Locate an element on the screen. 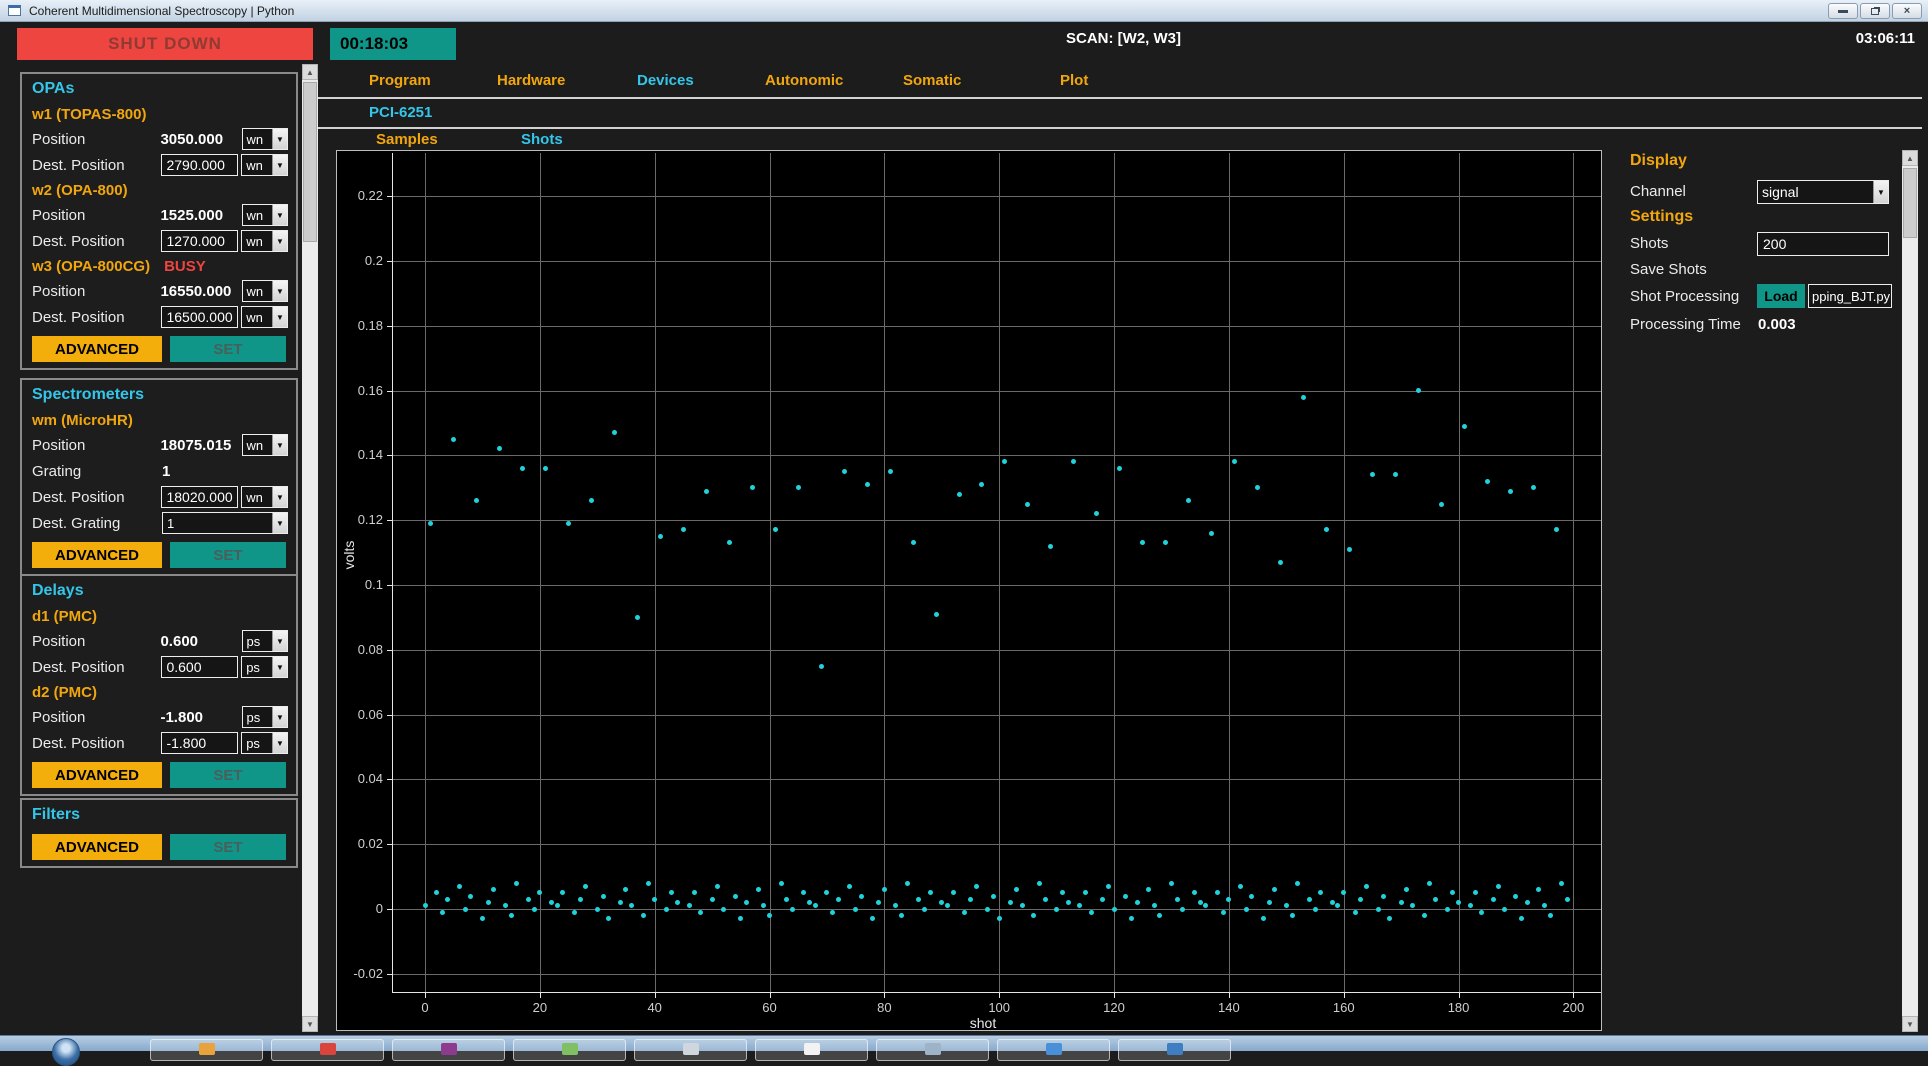 The image size is (1928, 1066). subtab-samples: Samples is located at coordinates (407, 139).